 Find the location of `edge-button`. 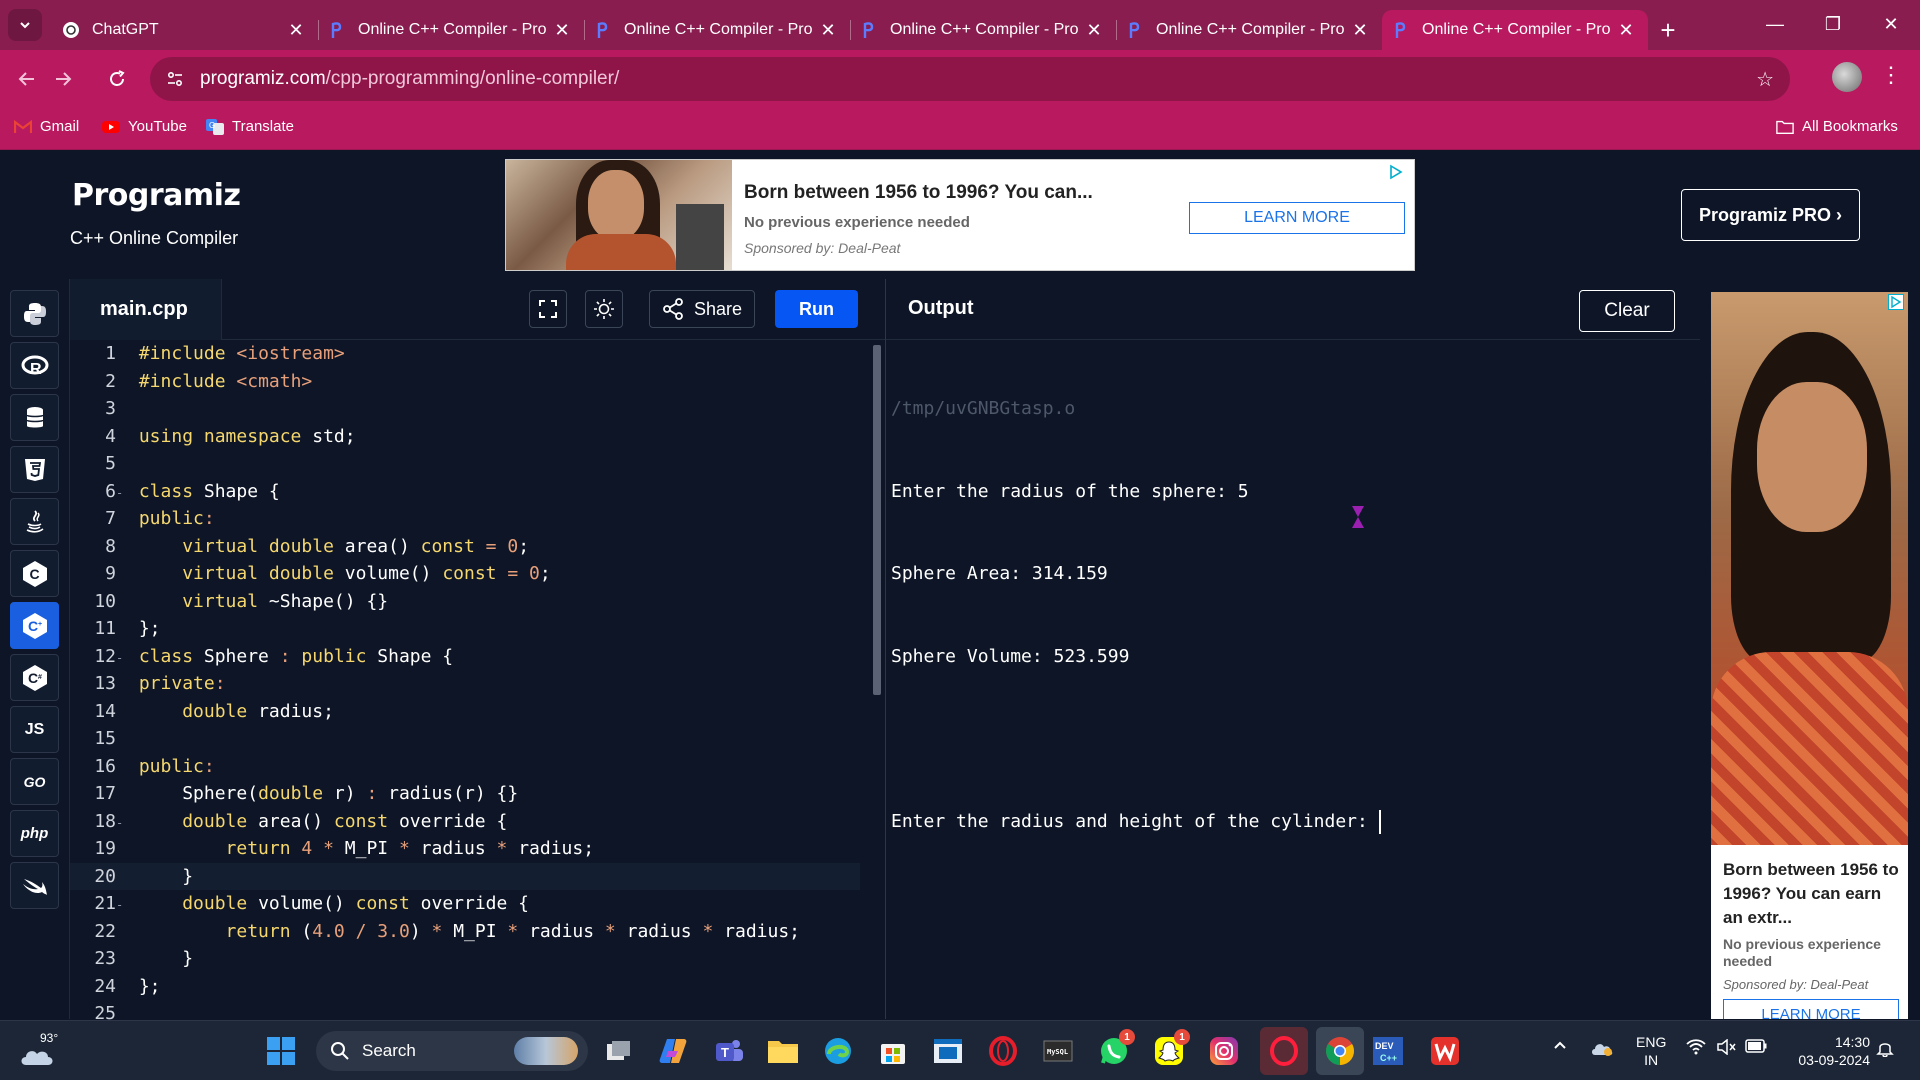

edge-button is located at coordinates (838, 1051).